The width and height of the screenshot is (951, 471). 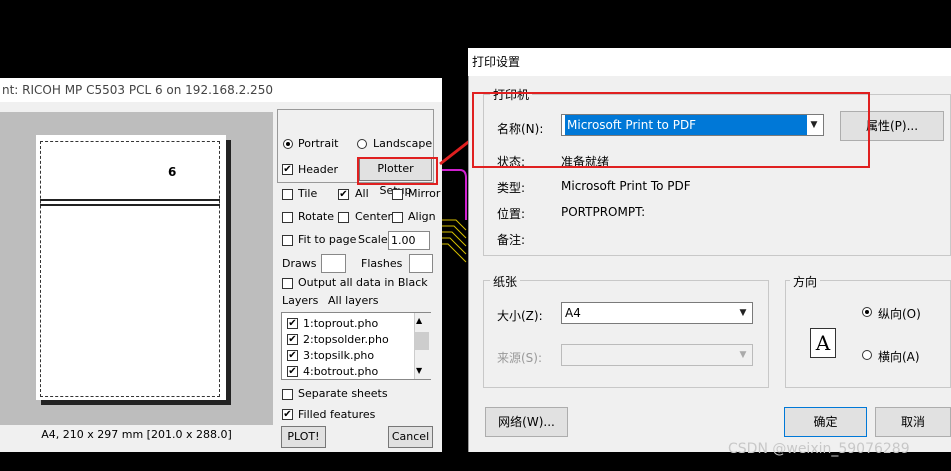 What do you see at coordinates (511, 240) in the screenshot?
I see `comment-label: 备注:` at bounding box center [511, 240].